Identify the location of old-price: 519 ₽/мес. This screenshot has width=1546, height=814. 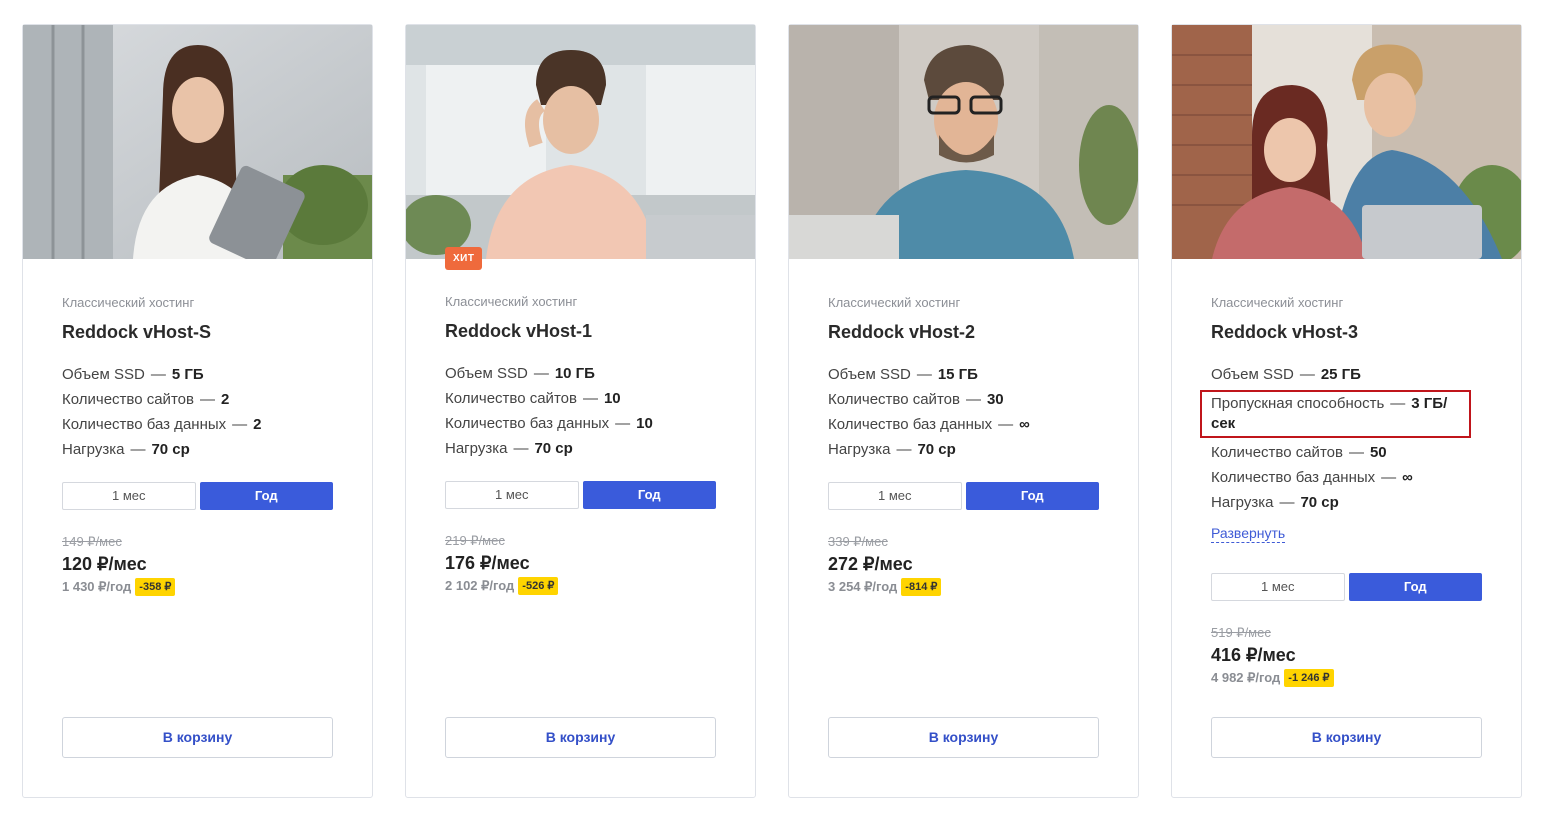
(1241, 632).